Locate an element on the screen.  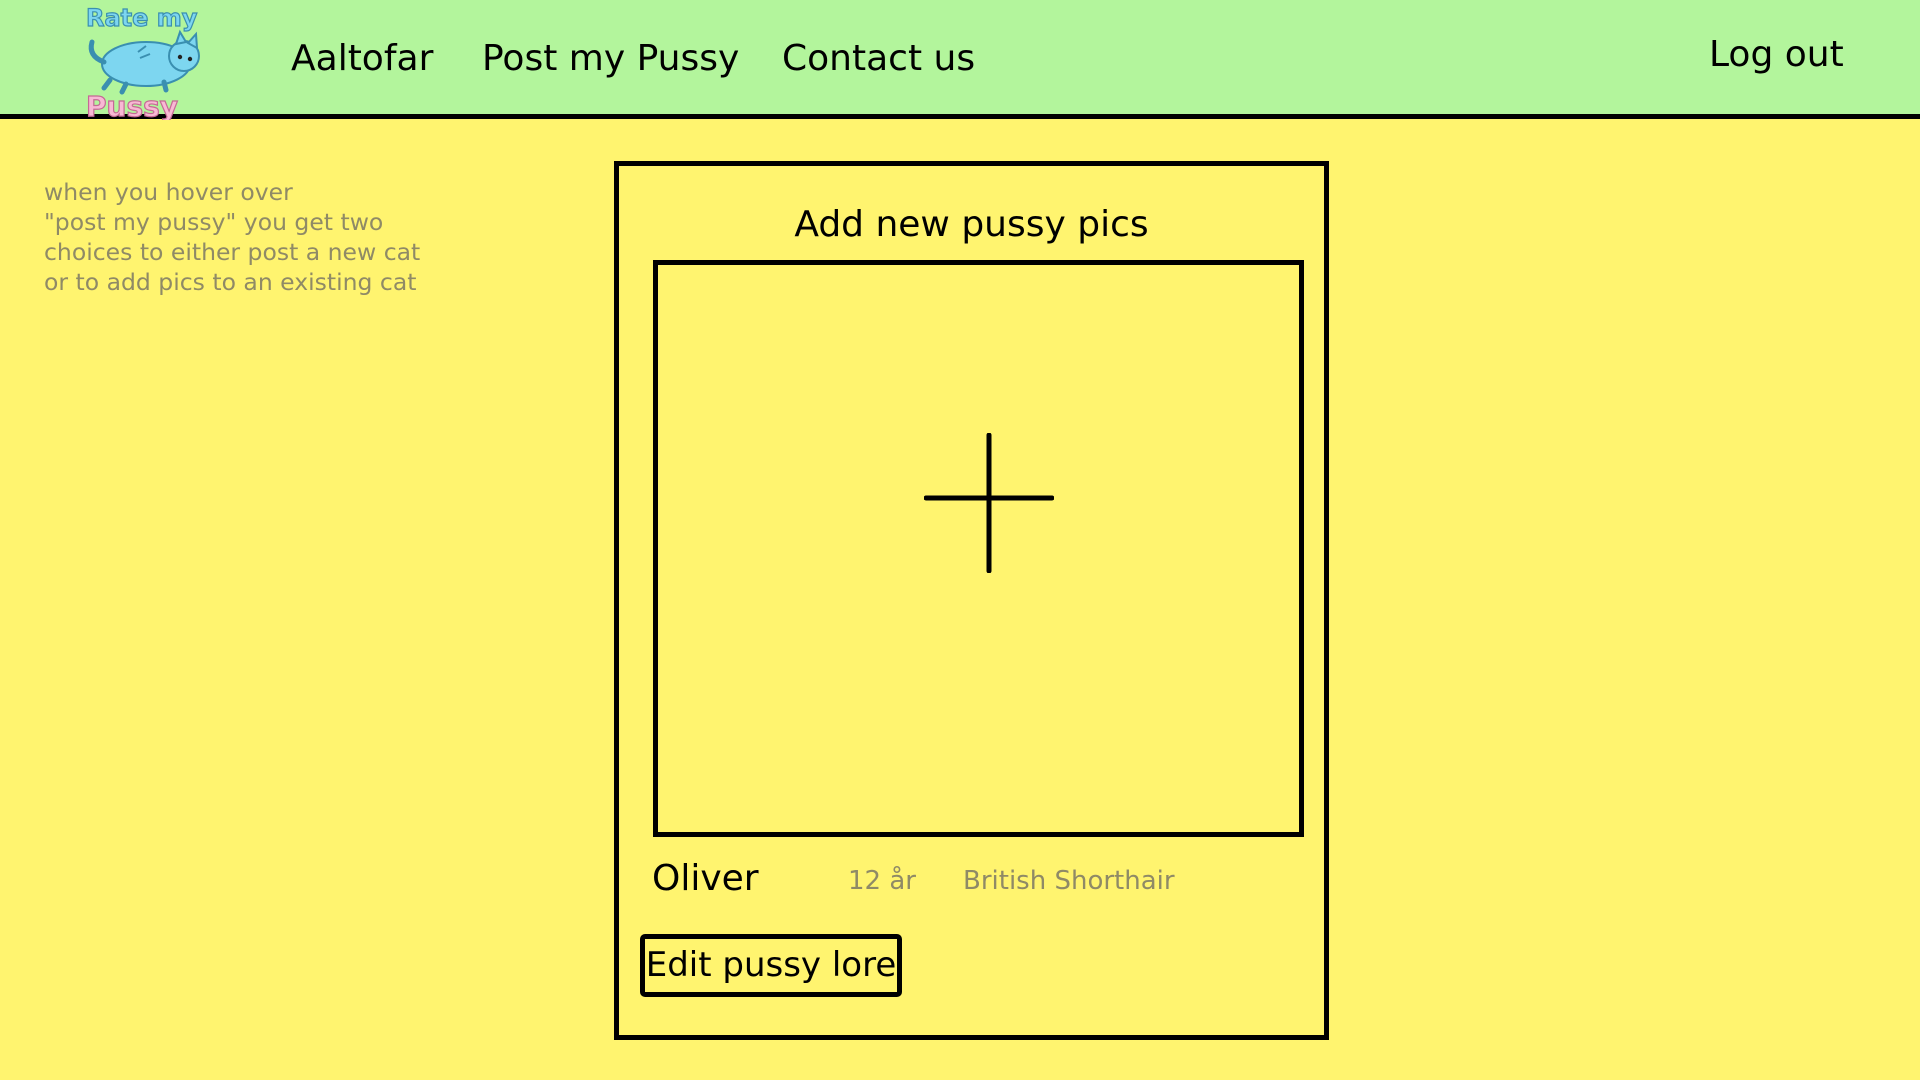
note-line: "post my pussy" you get two is located at coordinates (214, 222).